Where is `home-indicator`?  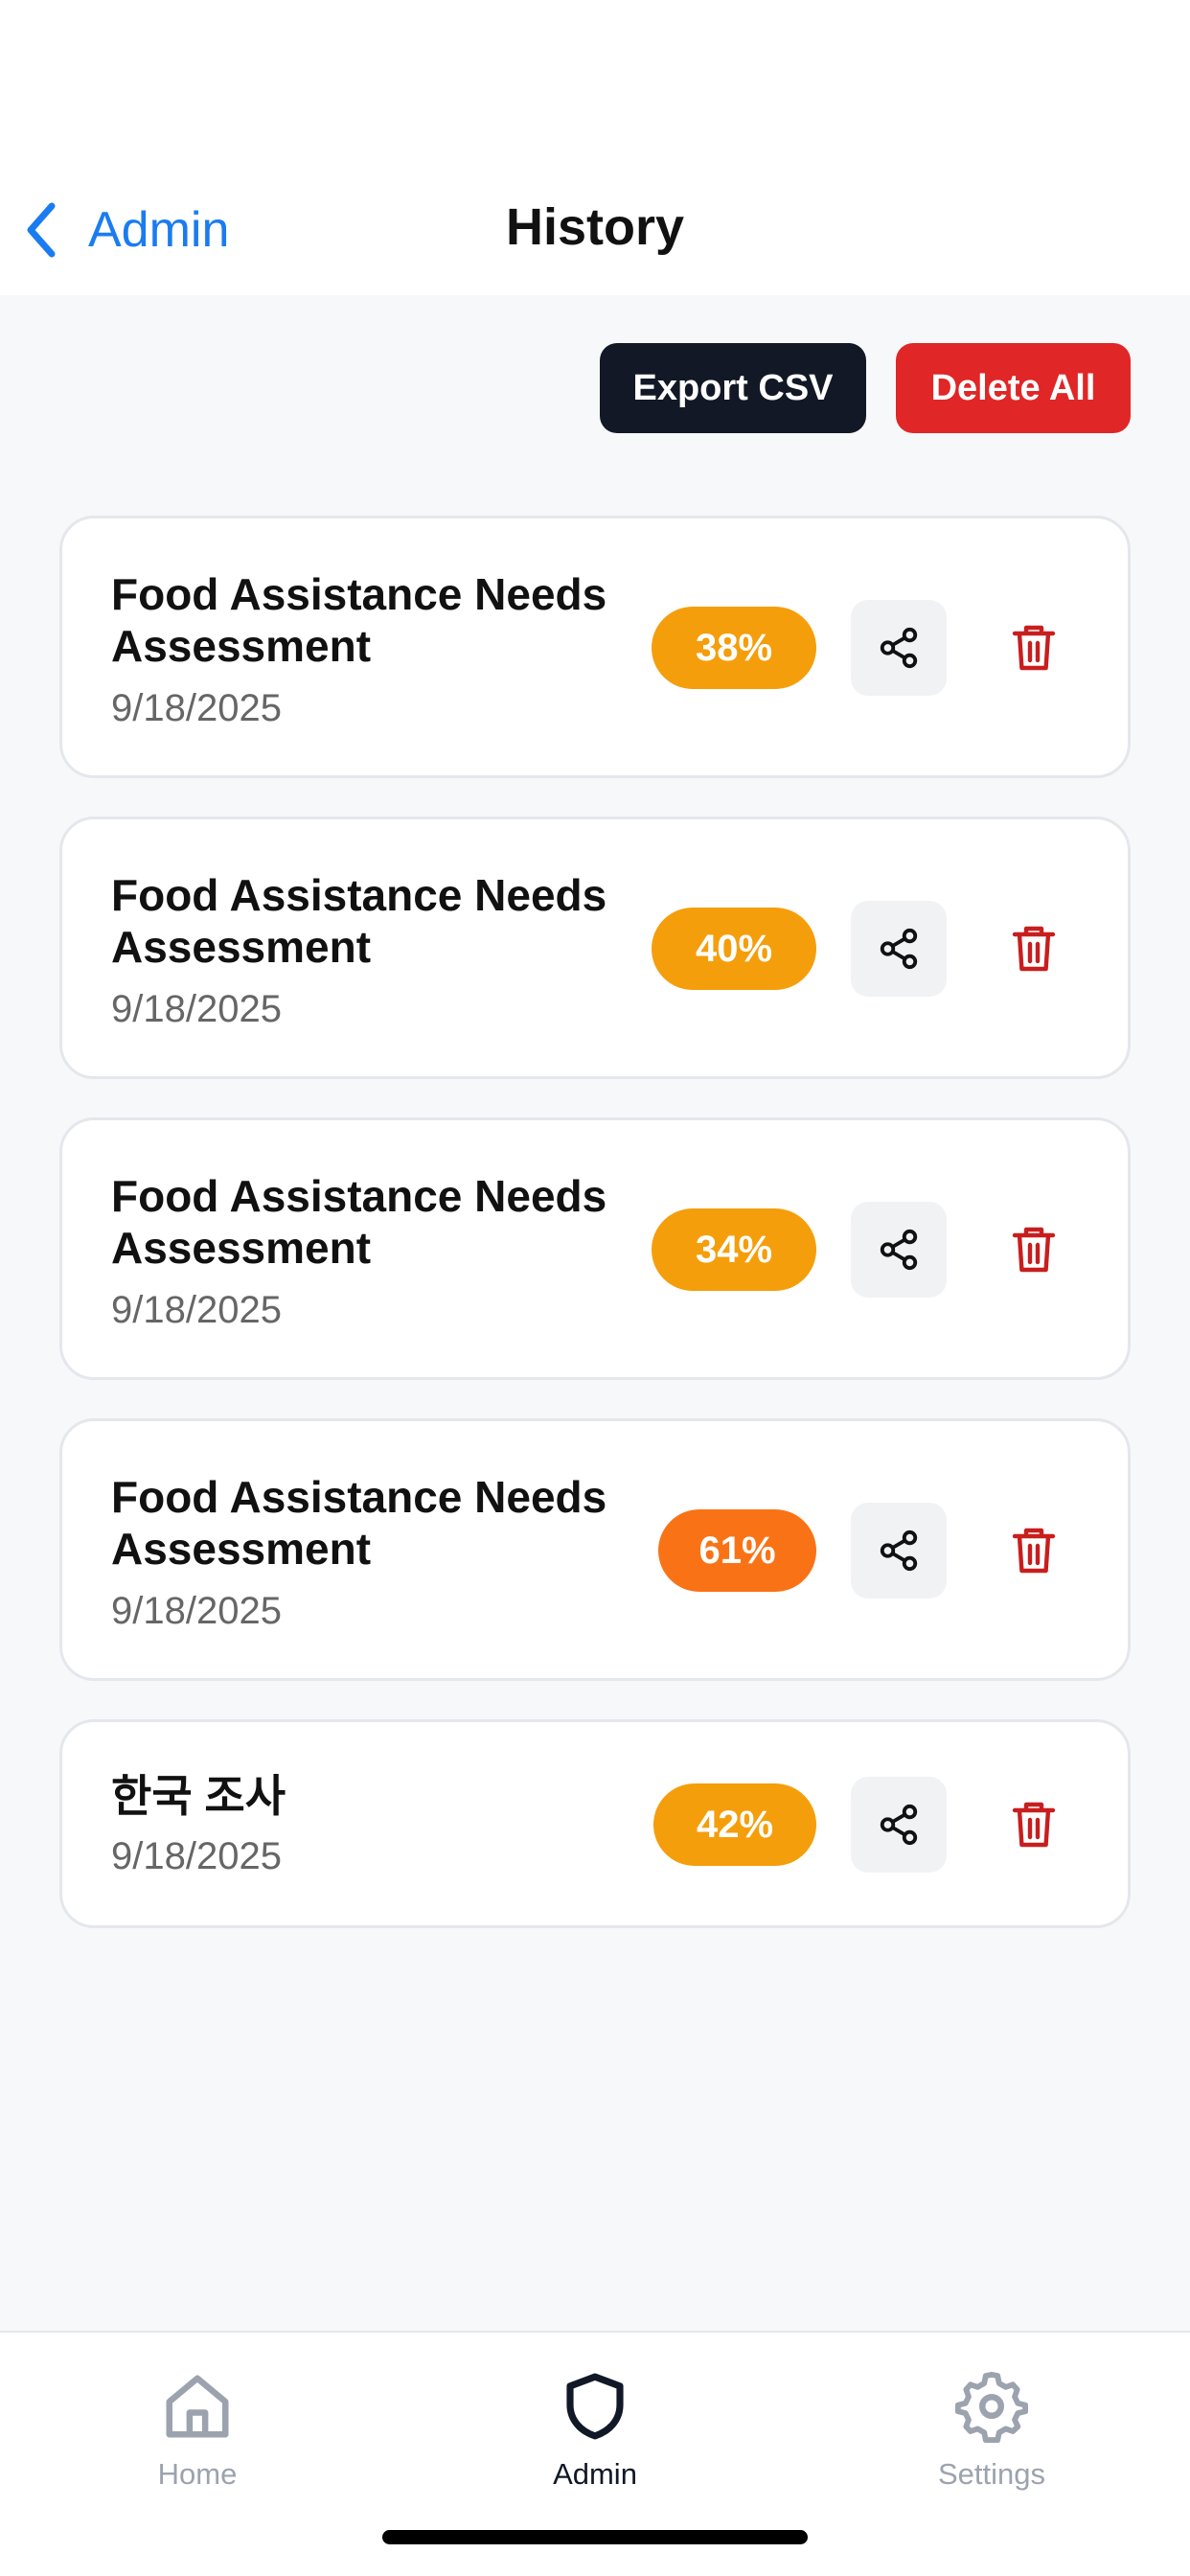
home-indicator is located at coordinates (595, 2537).